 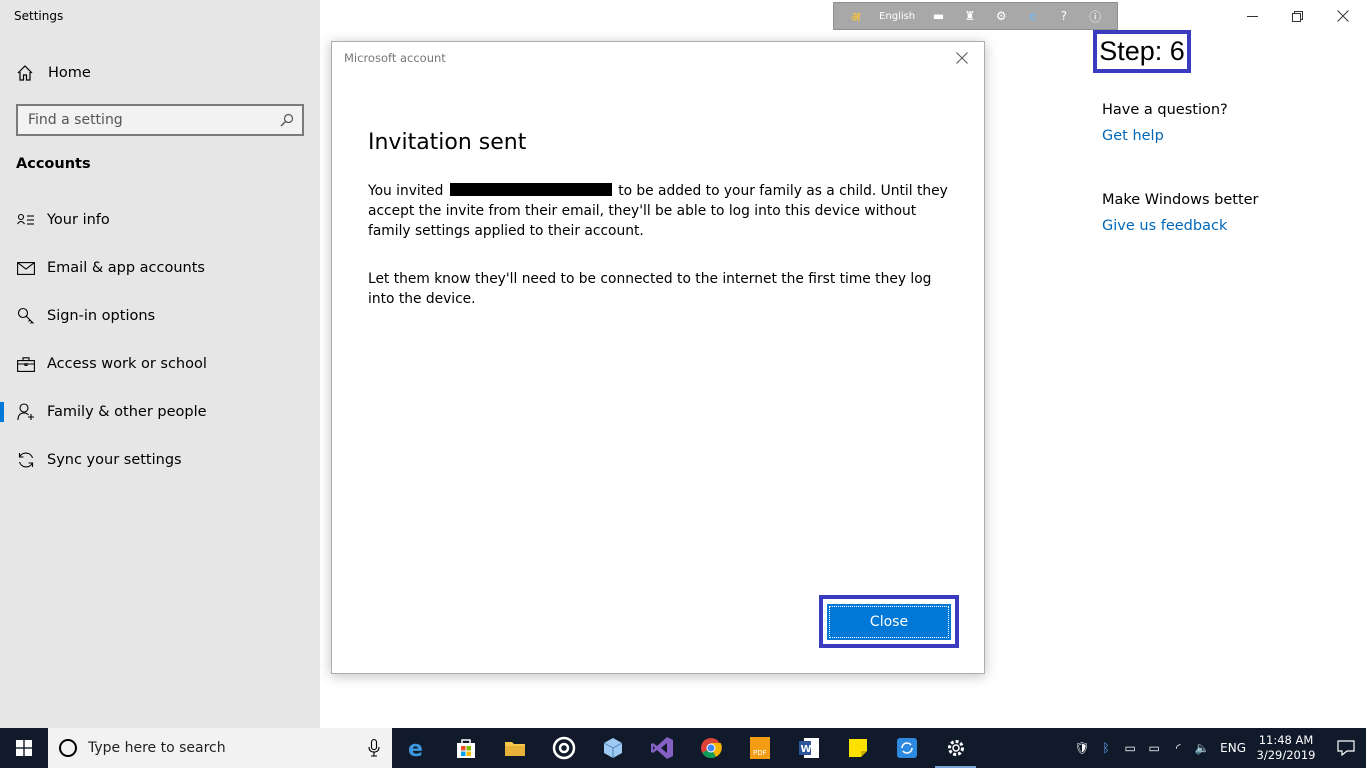 What do you see at coordinates (287, 120) in the screenshot?
I see `search-icon` at bounding box center [287, 120].